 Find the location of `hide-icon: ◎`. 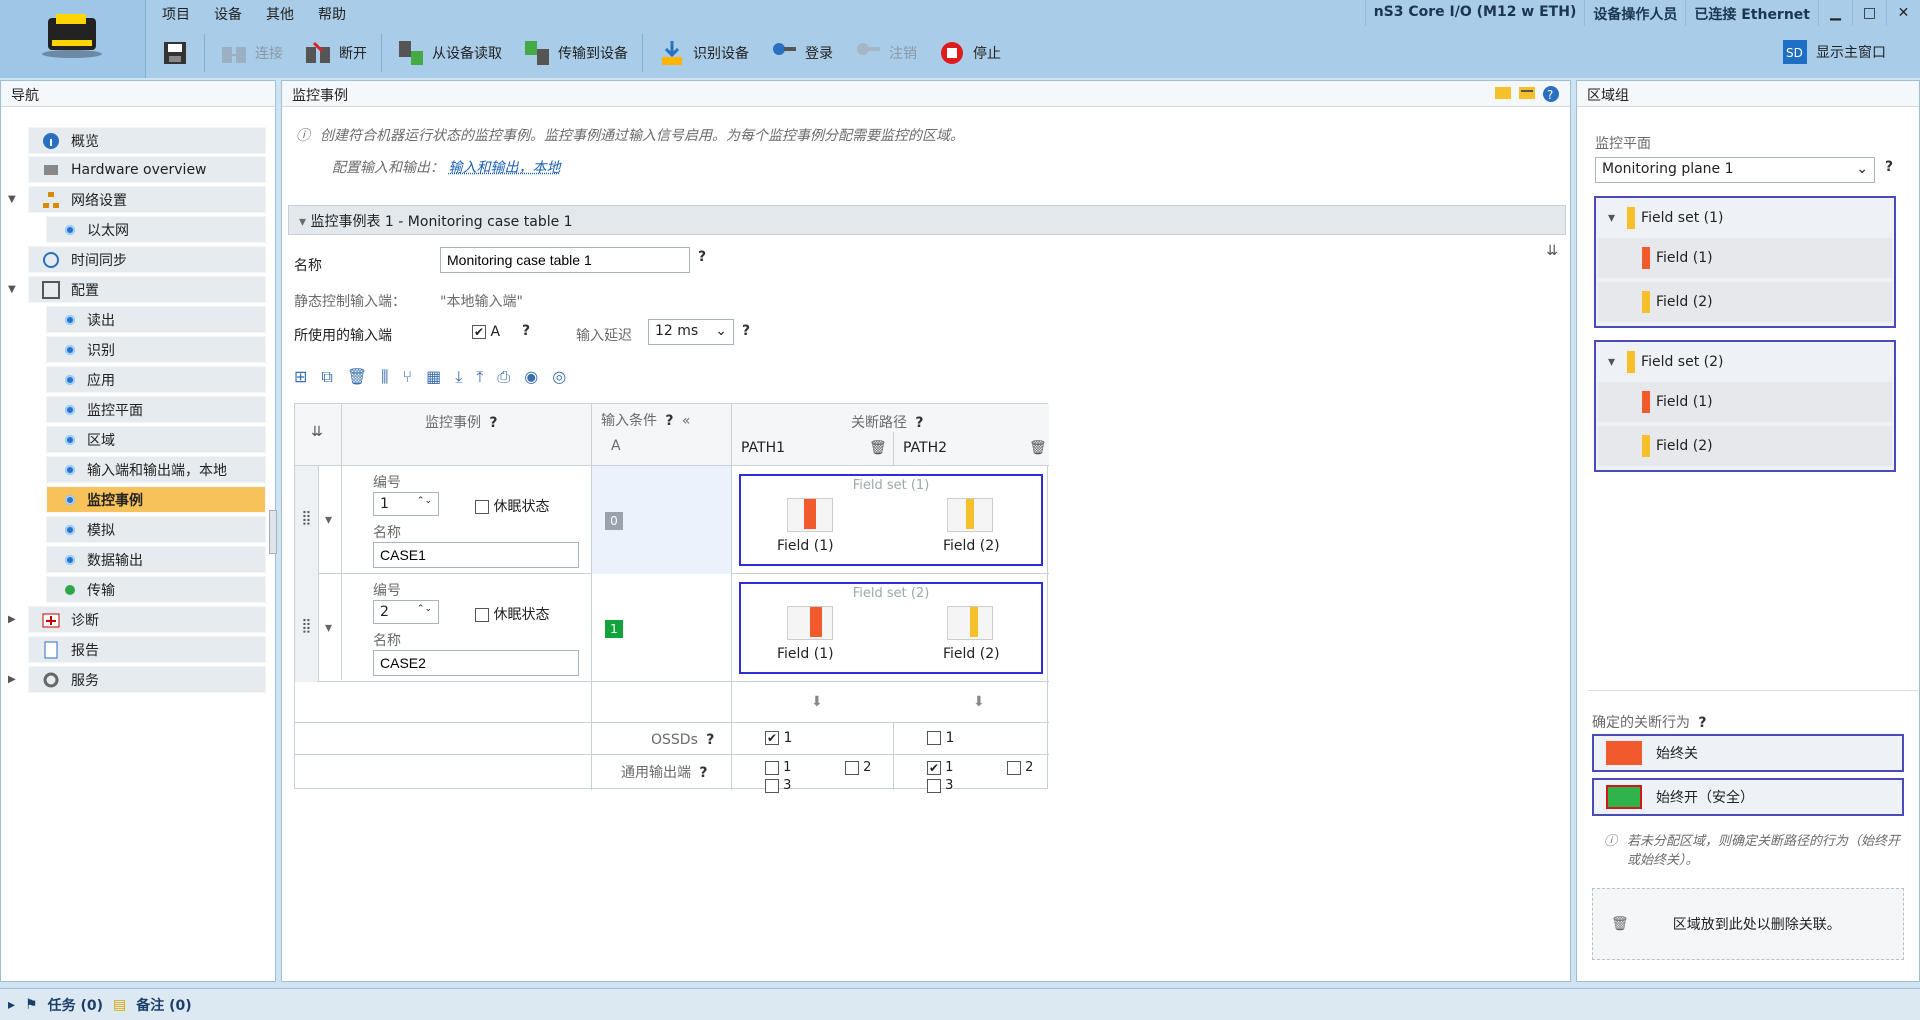

hide-icon: ◎ is located at coordinates (559, 377).